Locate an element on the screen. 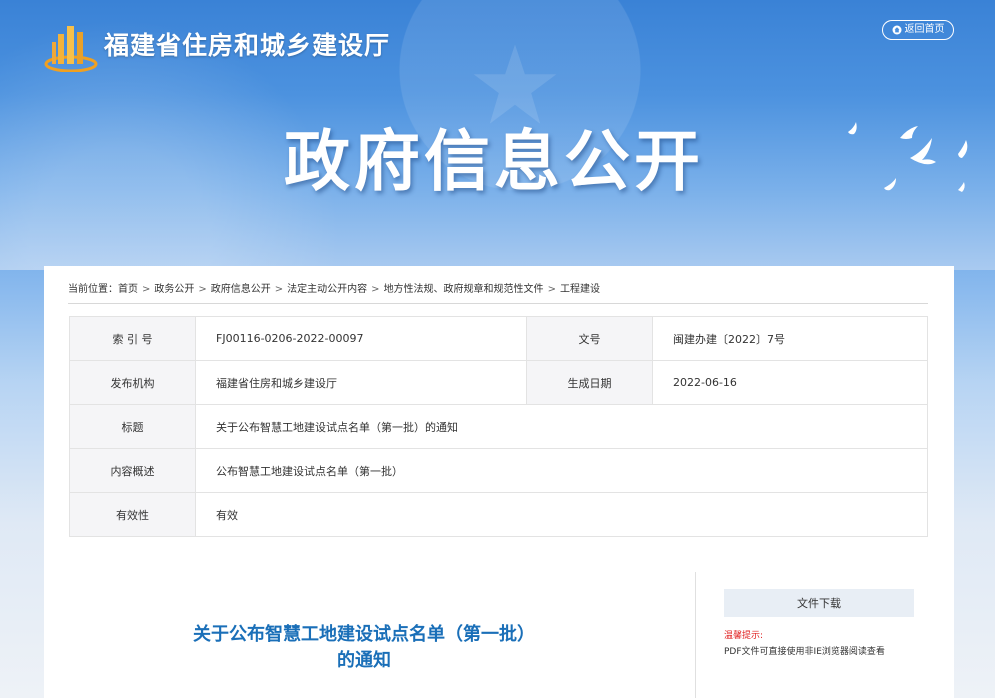 This screenshot has width=995, height=698. site-logo-icon is located at coordinates (71, 49).